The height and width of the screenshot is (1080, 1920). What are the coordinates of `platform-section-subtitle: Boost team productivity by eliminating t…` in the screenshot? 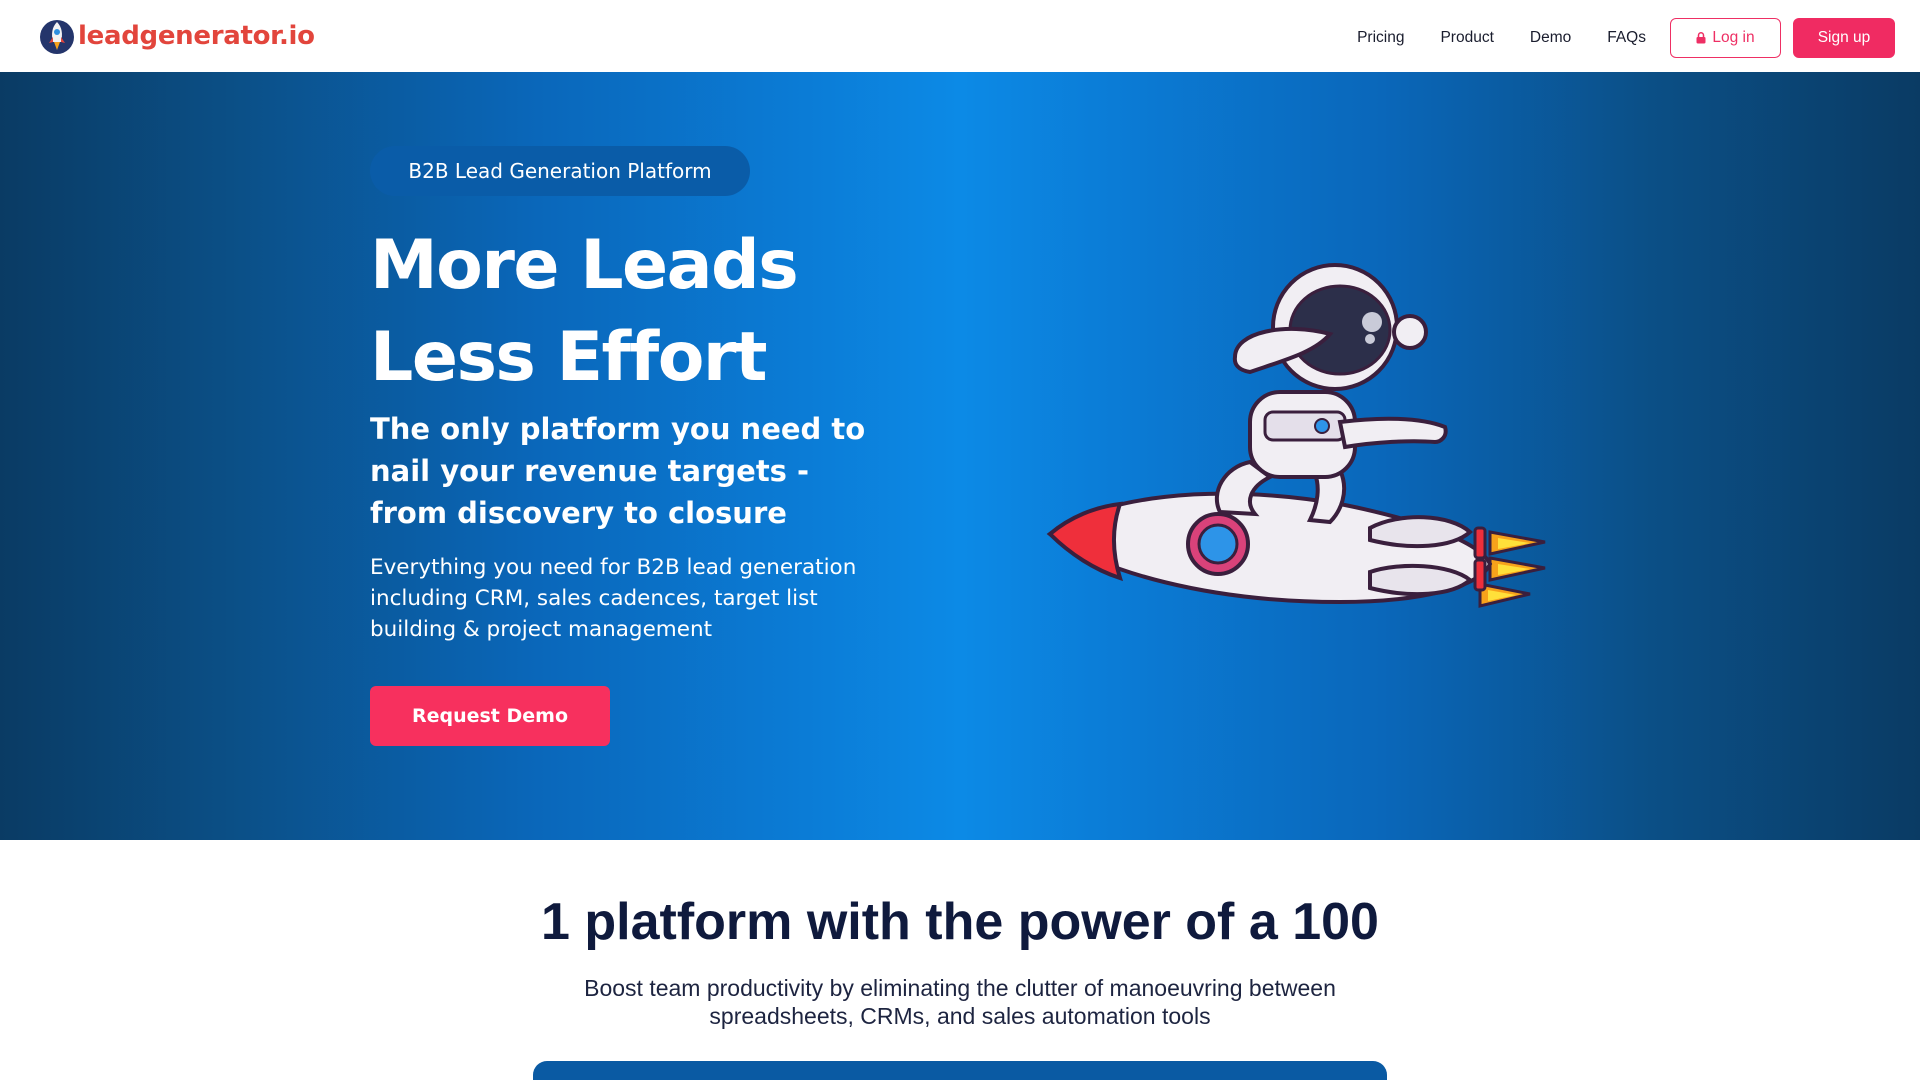 It's located at (960, 1002).